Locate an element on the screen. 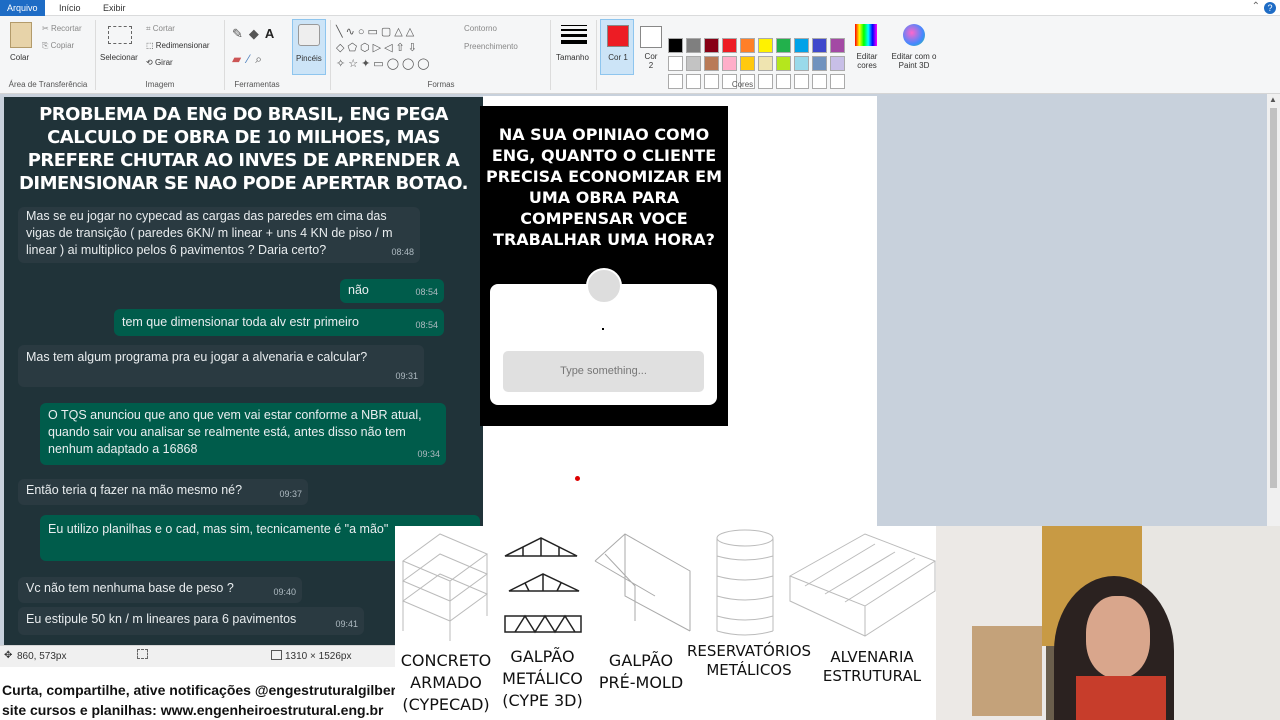 This screenshot has width=1280, height=720. webcam-shirt is located at coordinates (1121, 698).